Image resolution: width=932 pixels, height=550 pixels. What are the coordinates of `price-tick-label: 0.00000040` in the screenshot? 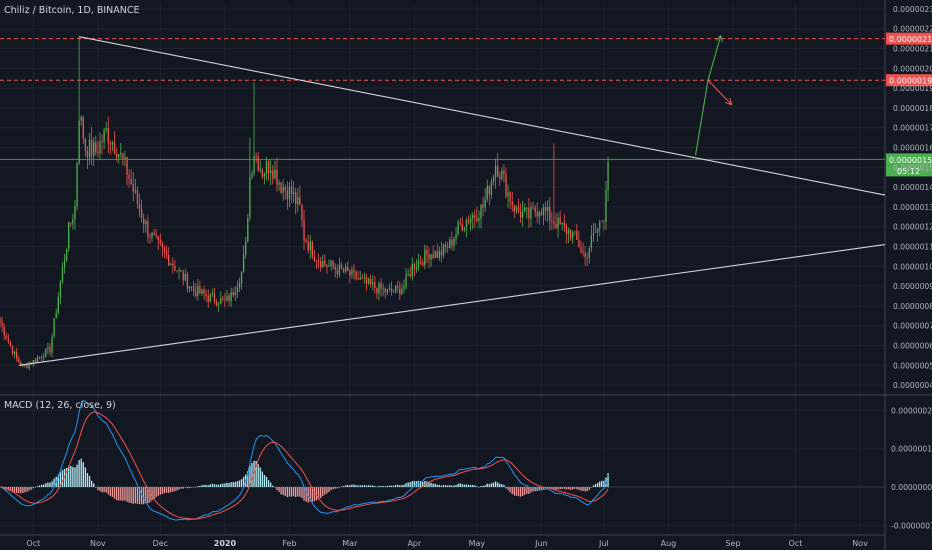 It's located at (912, 385).